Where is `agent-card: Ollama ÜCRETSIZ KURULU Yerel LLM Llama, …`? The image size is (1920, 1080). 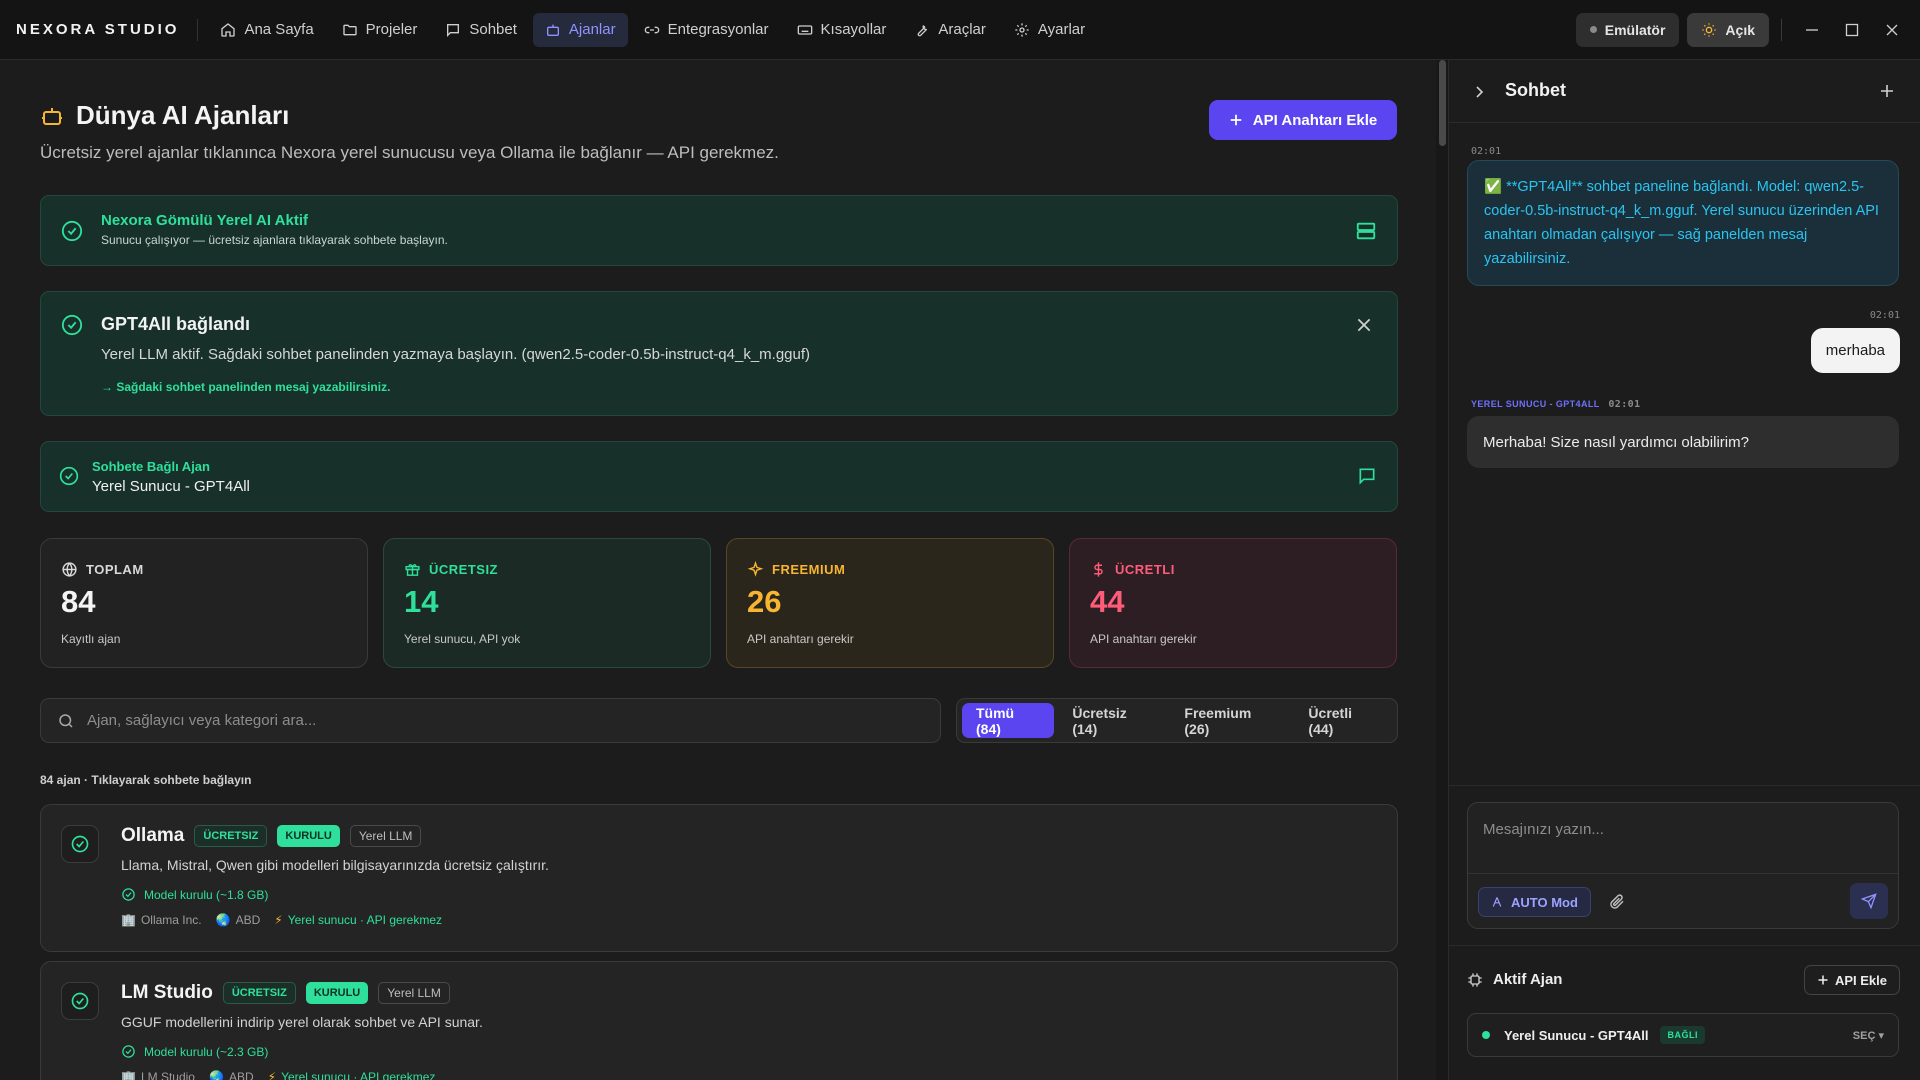
agent-card: Ollama ÜCRETSIZ KURULU Yerel LLM Llama, … is located at coordinates (719, 878).